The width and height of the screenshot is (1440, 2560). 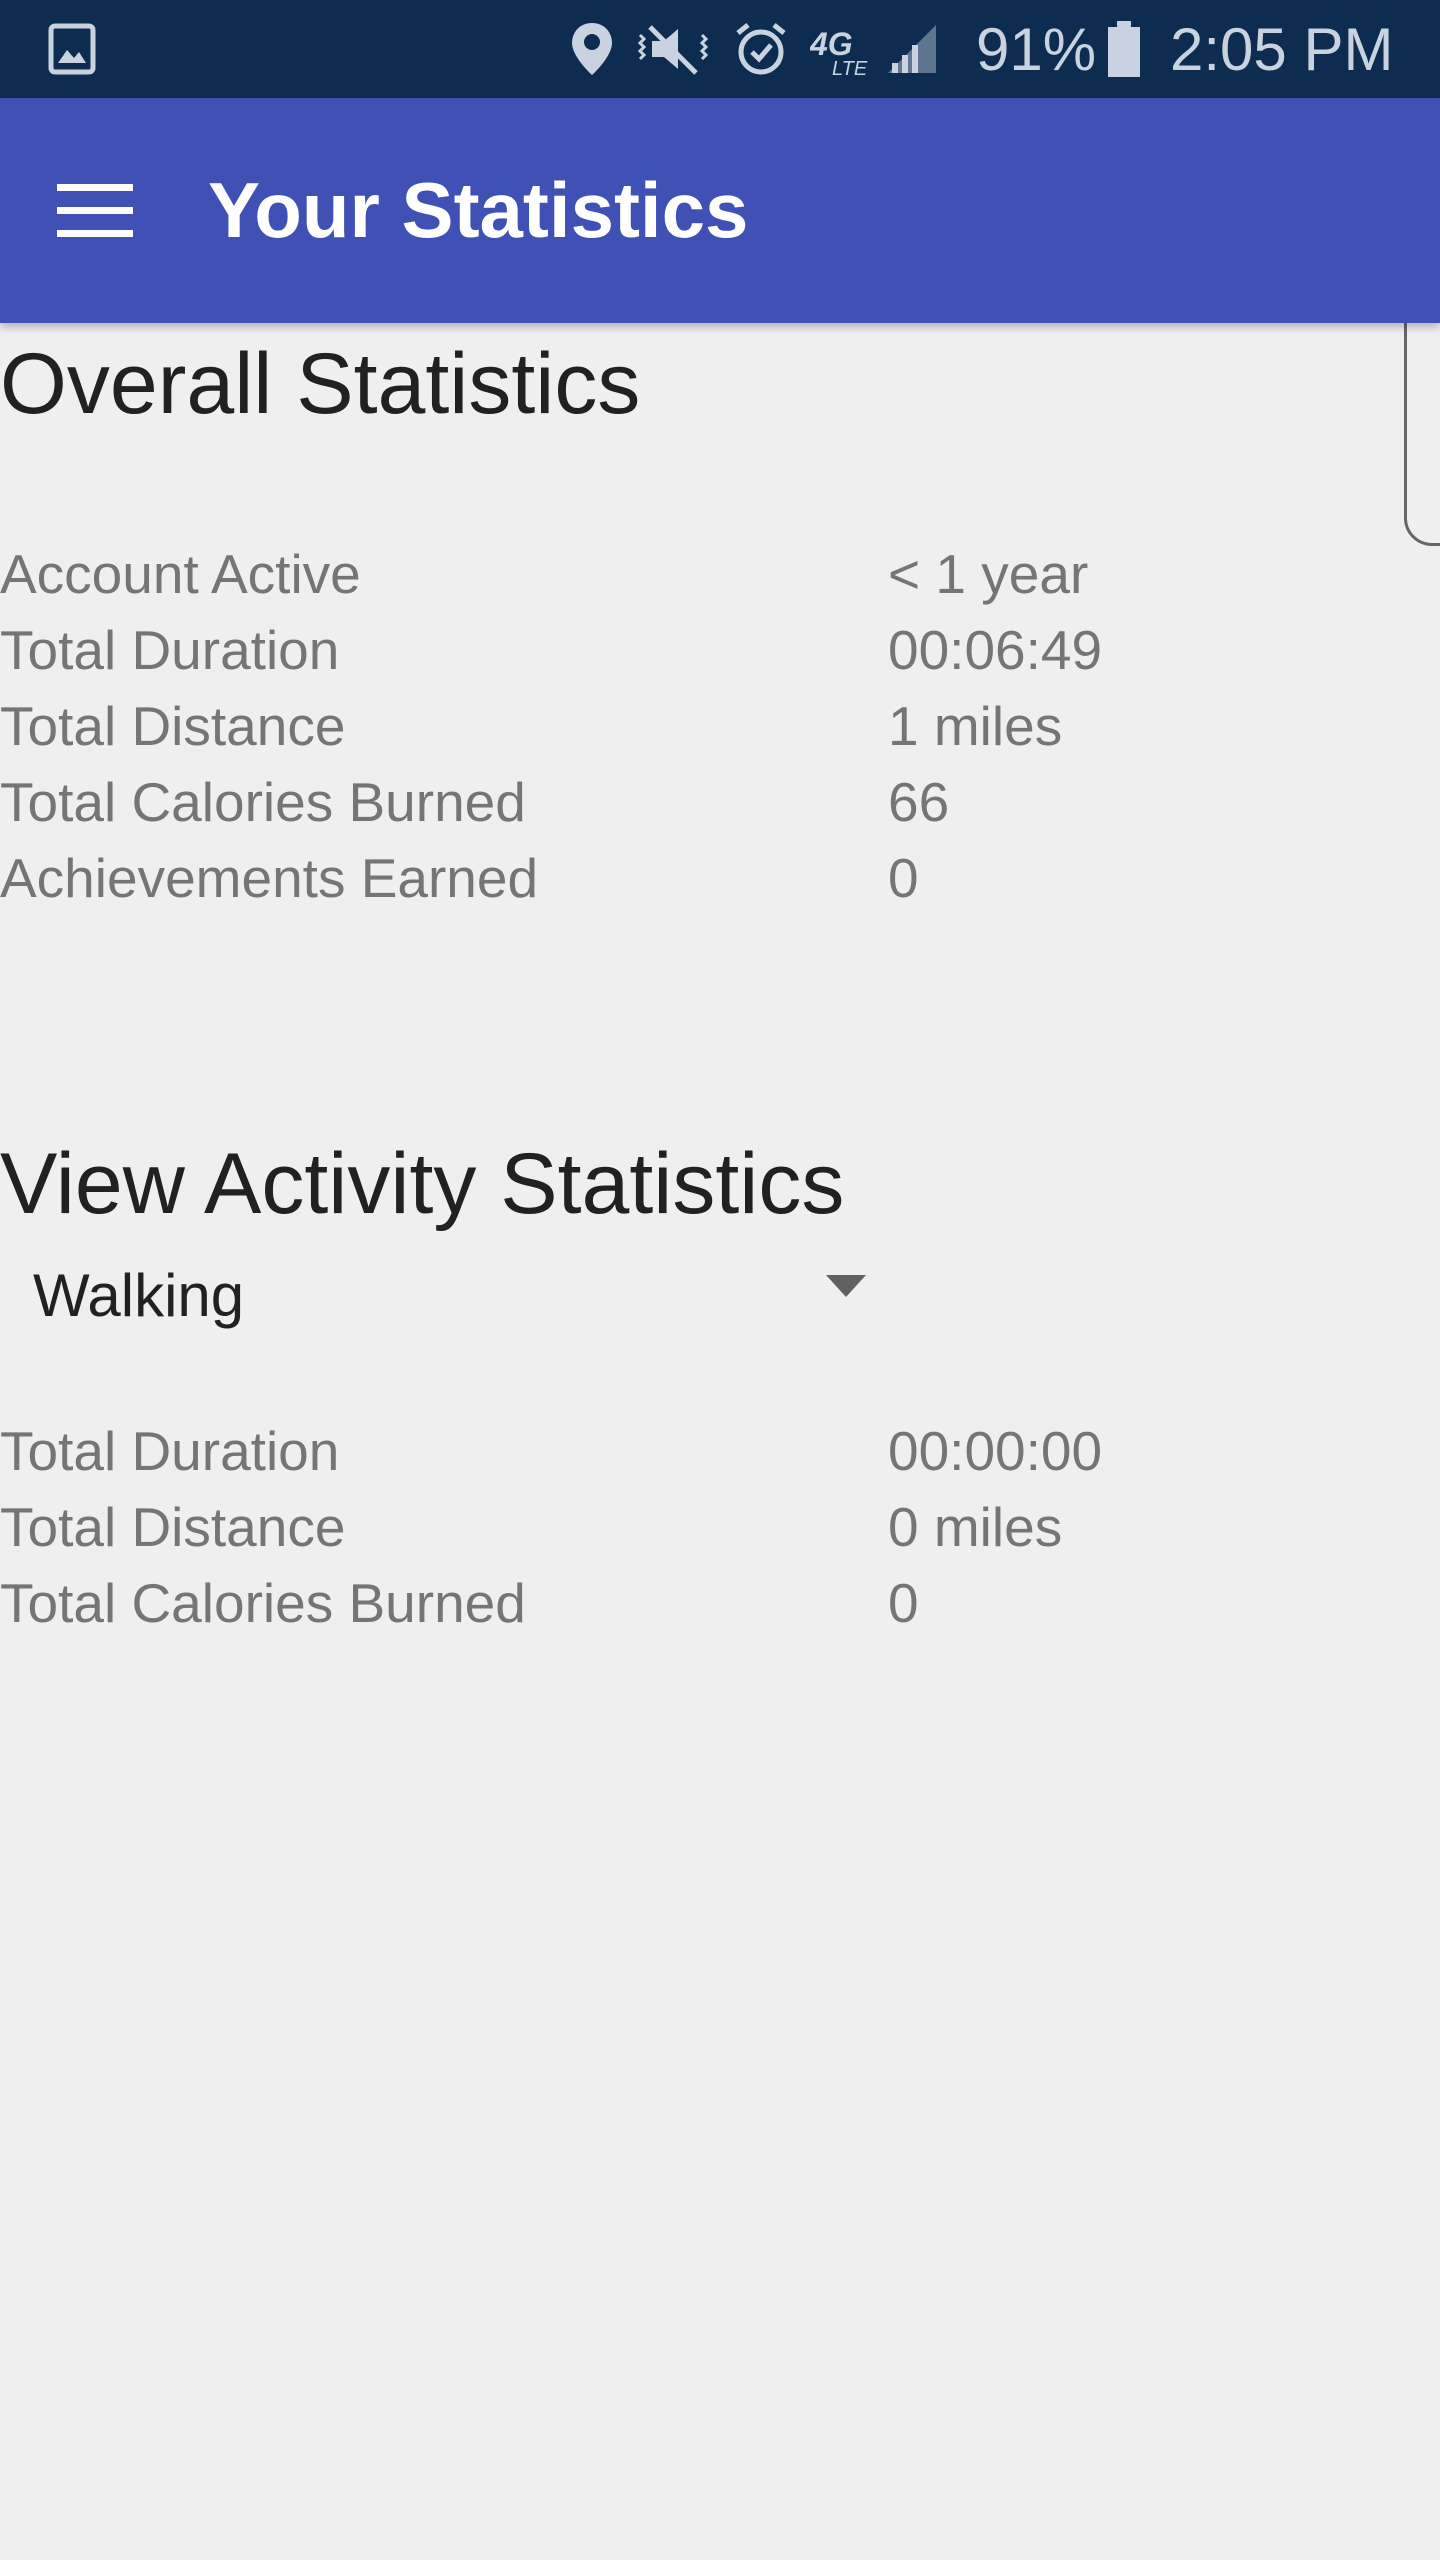 I want to click on location-icon, so click(x=592, y=49).